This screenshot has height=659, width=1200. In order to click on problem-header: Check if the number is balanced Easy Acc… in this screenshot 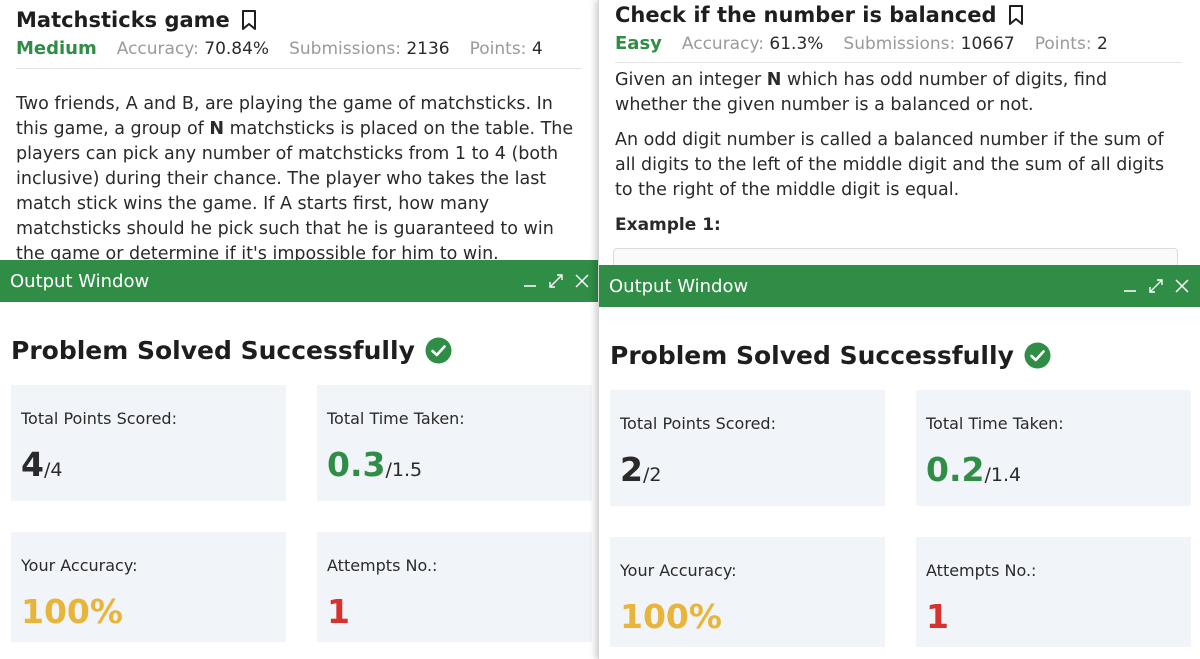, I will do `click(899, 28)`.